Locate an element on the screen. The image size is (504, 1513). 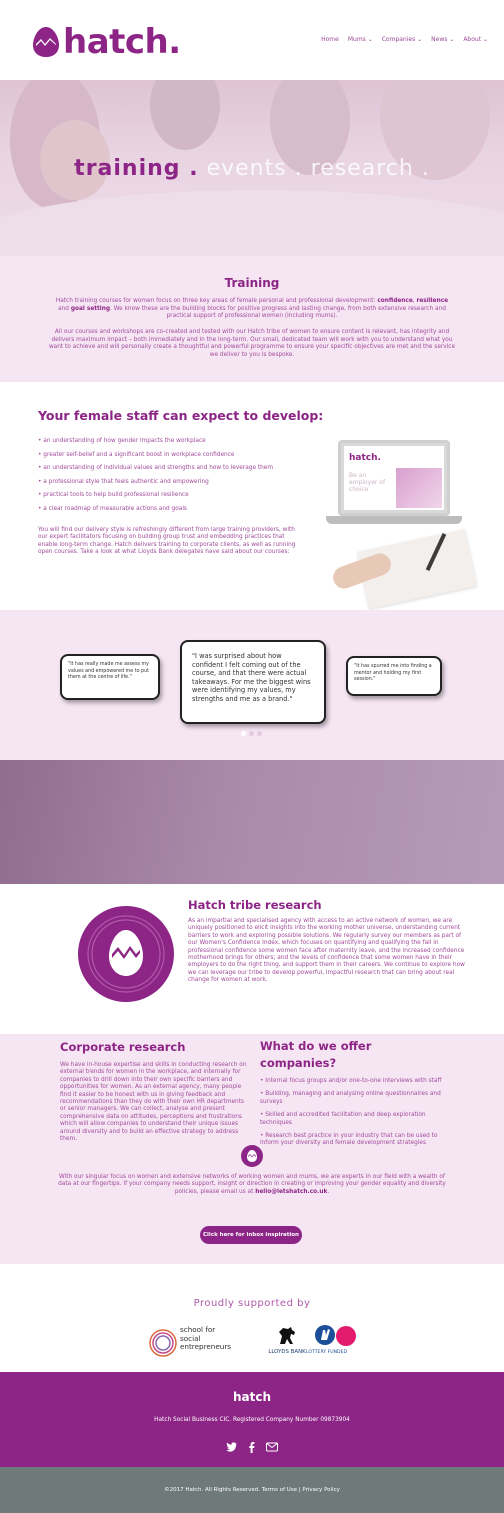
laptop-display: hatch. Be an employer of choice is located at coordinates (394, 478).